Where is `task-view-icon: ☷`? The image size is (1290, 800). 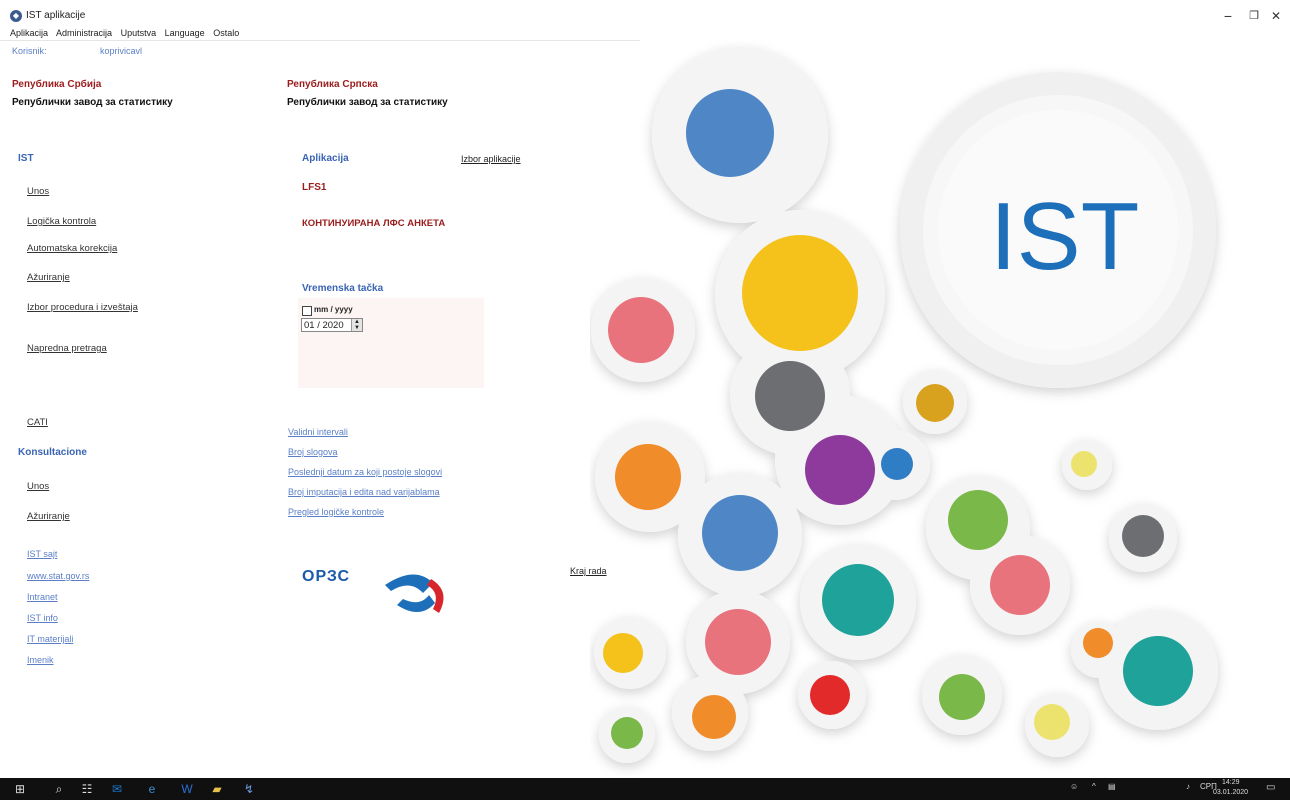
task-view-icon: ☷ is located at coordinates (87, 789).